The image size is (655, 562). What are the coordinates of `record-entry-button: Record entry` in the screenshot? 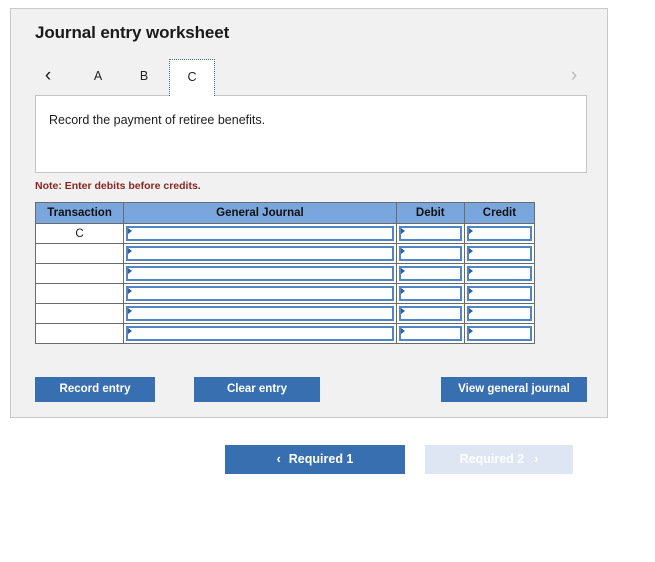 It's located at (95, 389).